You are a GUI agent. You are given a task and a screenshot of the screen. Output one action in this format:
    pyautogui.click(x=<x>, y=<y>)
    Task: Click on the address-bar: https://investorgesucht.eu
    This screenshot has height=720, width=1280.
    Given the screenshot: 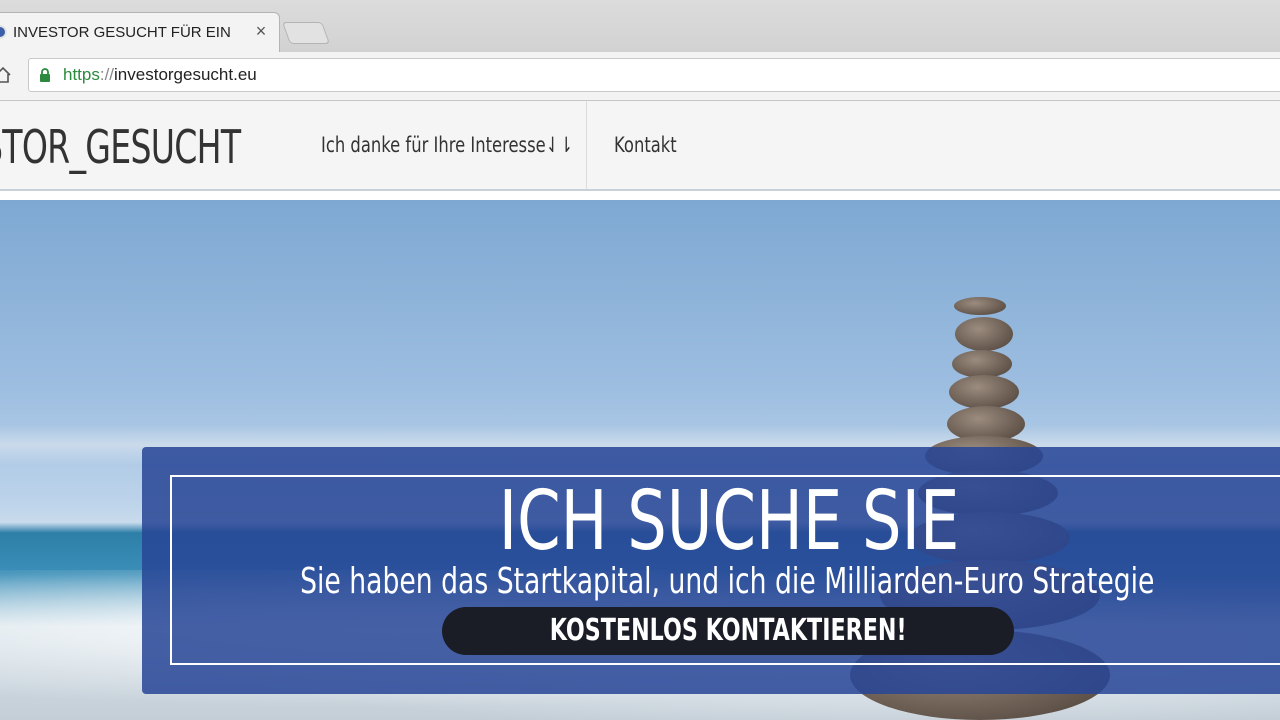 What is the action you would take?
    pyautogui.click(x=654, y=75)
    